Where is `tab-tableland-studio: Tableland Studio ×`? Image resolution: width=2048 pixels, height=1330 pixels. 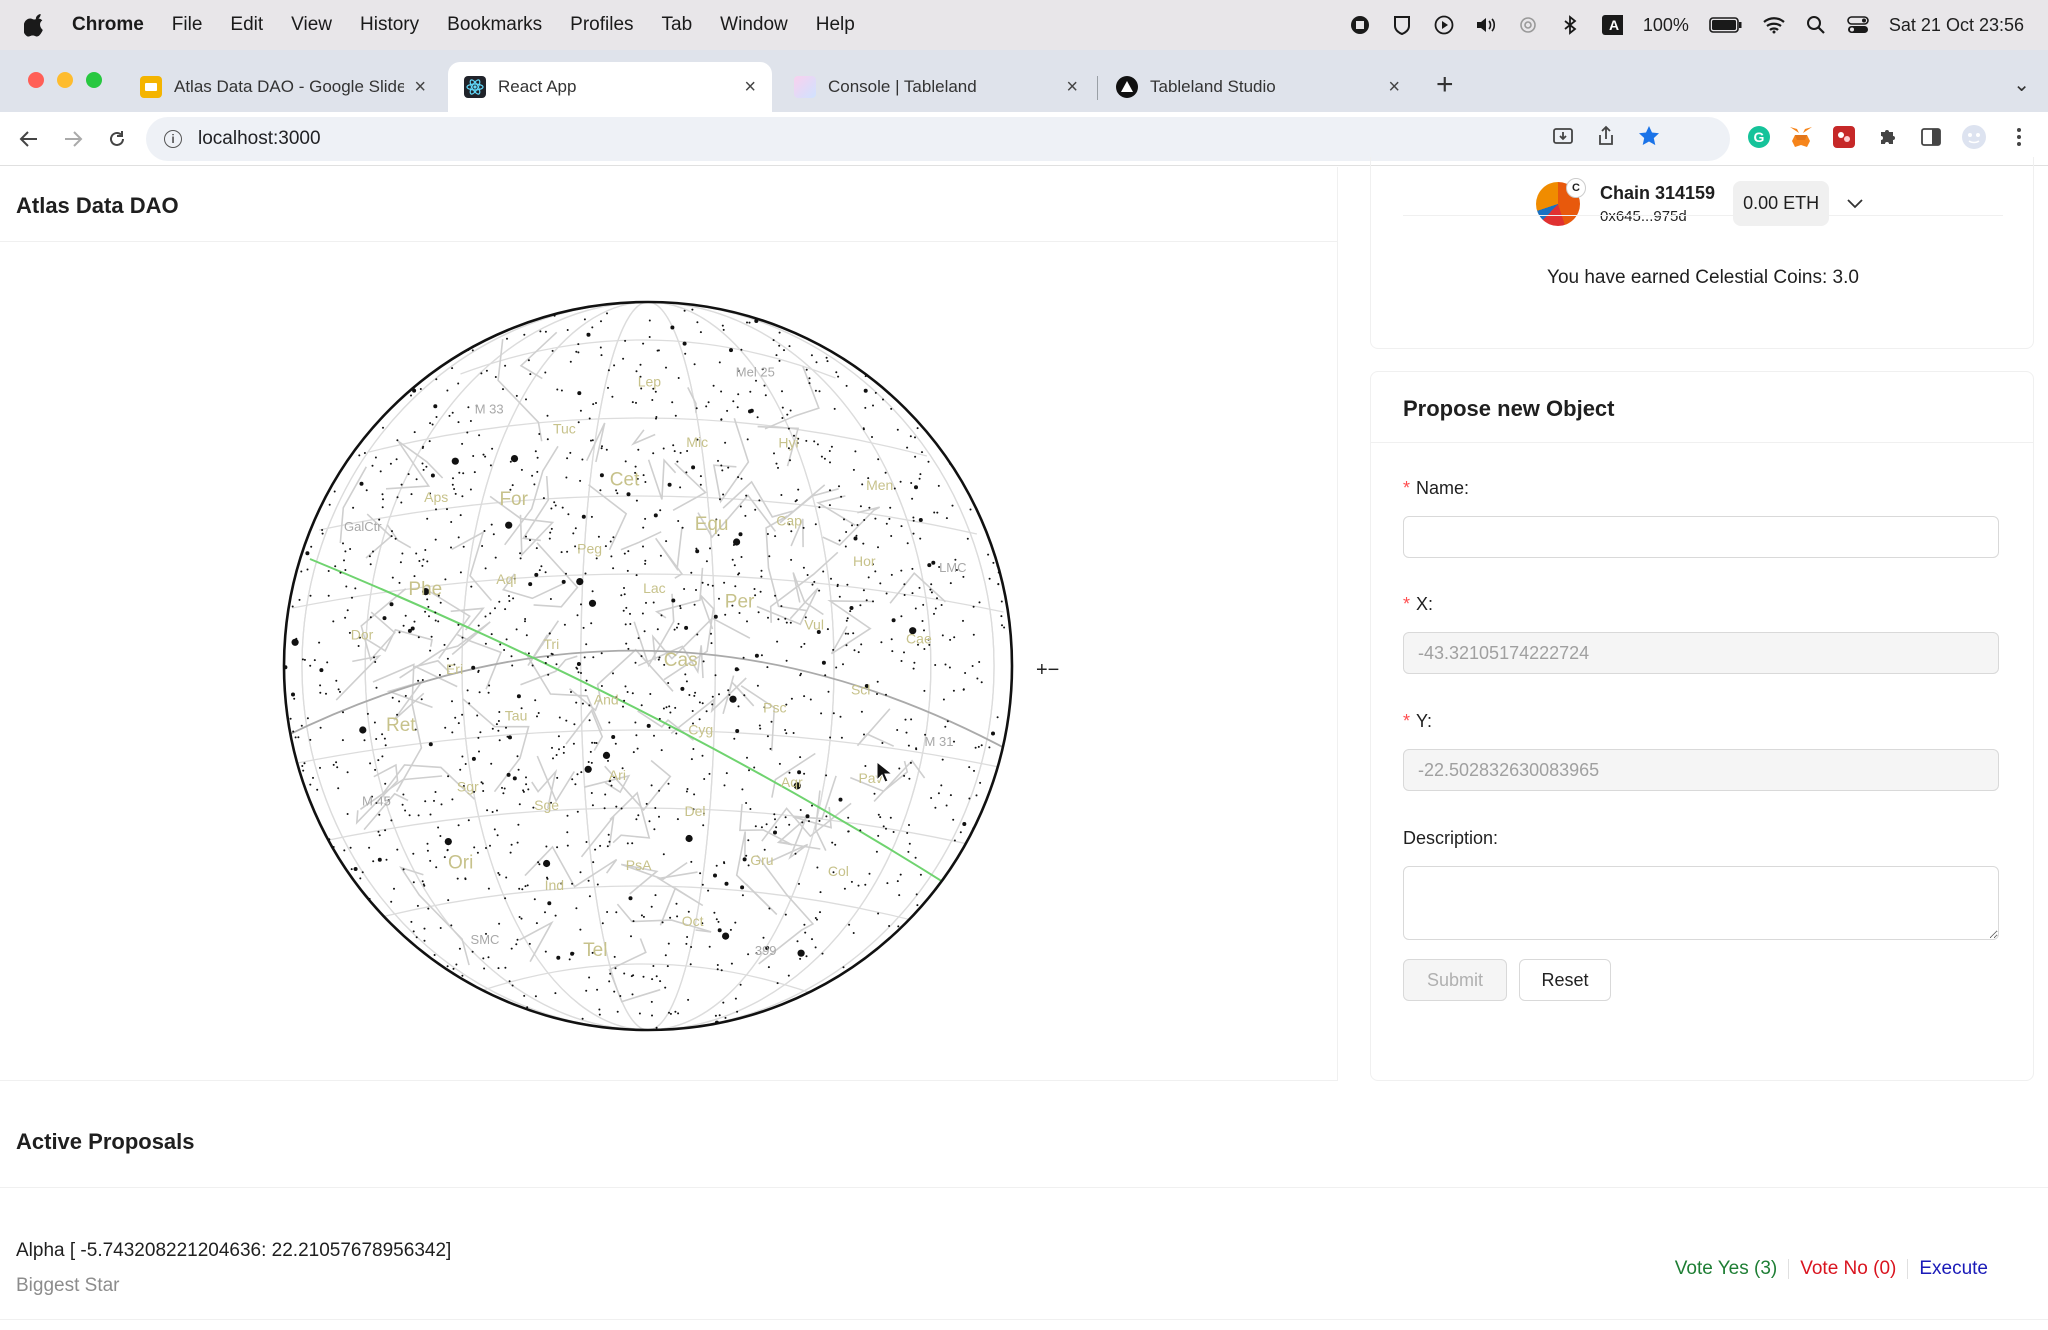
tab-tableland-studio: Tableland Studio × is located at coordinates (1258, 87).